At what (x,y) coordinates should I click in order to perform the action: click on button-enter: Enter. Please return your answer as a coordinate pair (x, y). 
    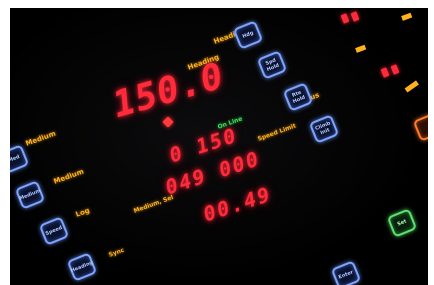
    Looking at the image, I should click on (346, 272).